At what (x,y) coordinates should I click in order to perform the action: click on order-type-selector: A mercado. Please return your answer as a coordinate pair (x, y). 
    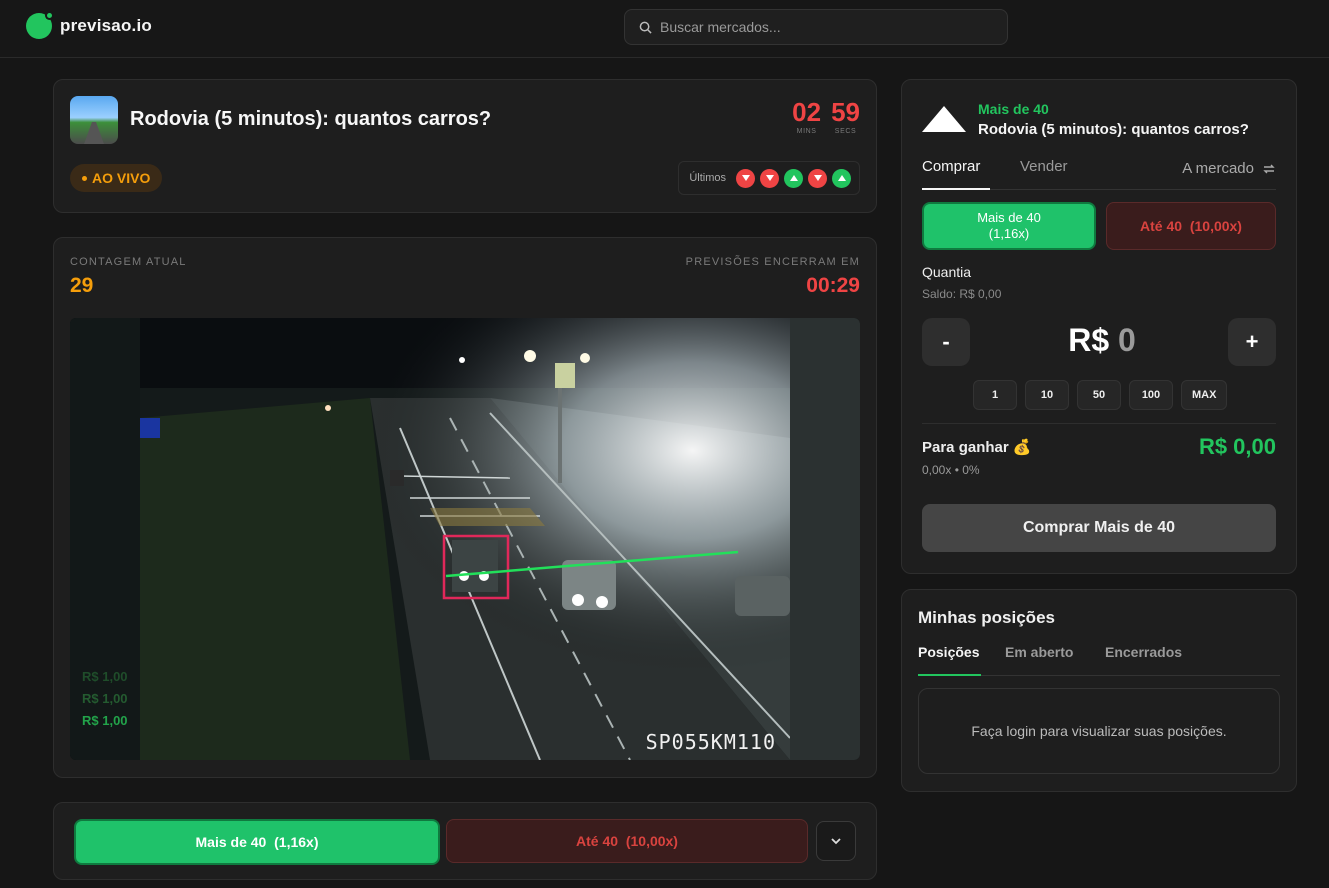
    Looking at the image, I should click on (1229, 168).